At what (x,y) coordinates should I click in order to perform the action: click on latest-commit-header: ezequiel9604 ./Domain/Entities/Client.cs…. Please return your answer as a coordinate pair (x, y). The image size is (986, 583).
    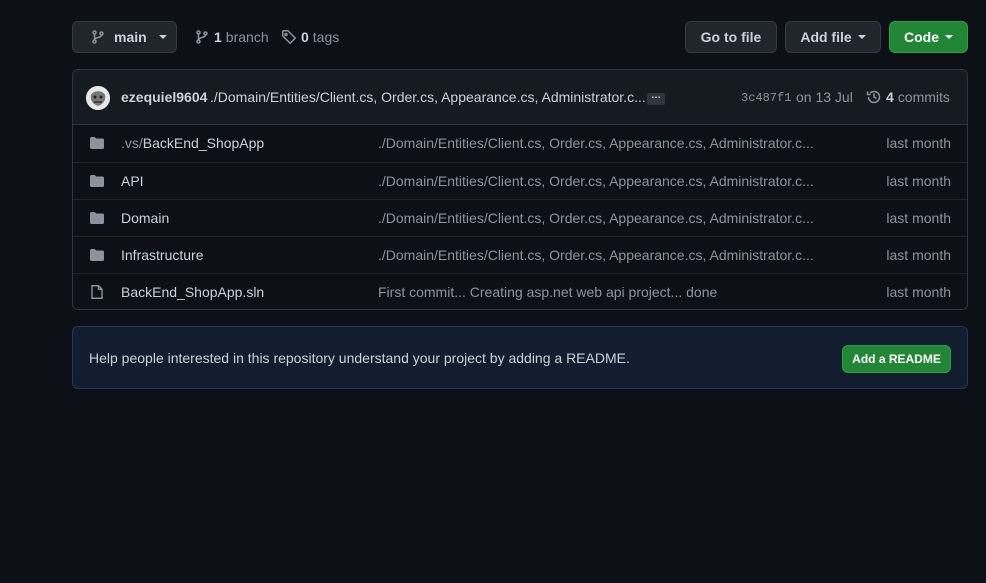
    Looking at the image, I should click on (520, 97).